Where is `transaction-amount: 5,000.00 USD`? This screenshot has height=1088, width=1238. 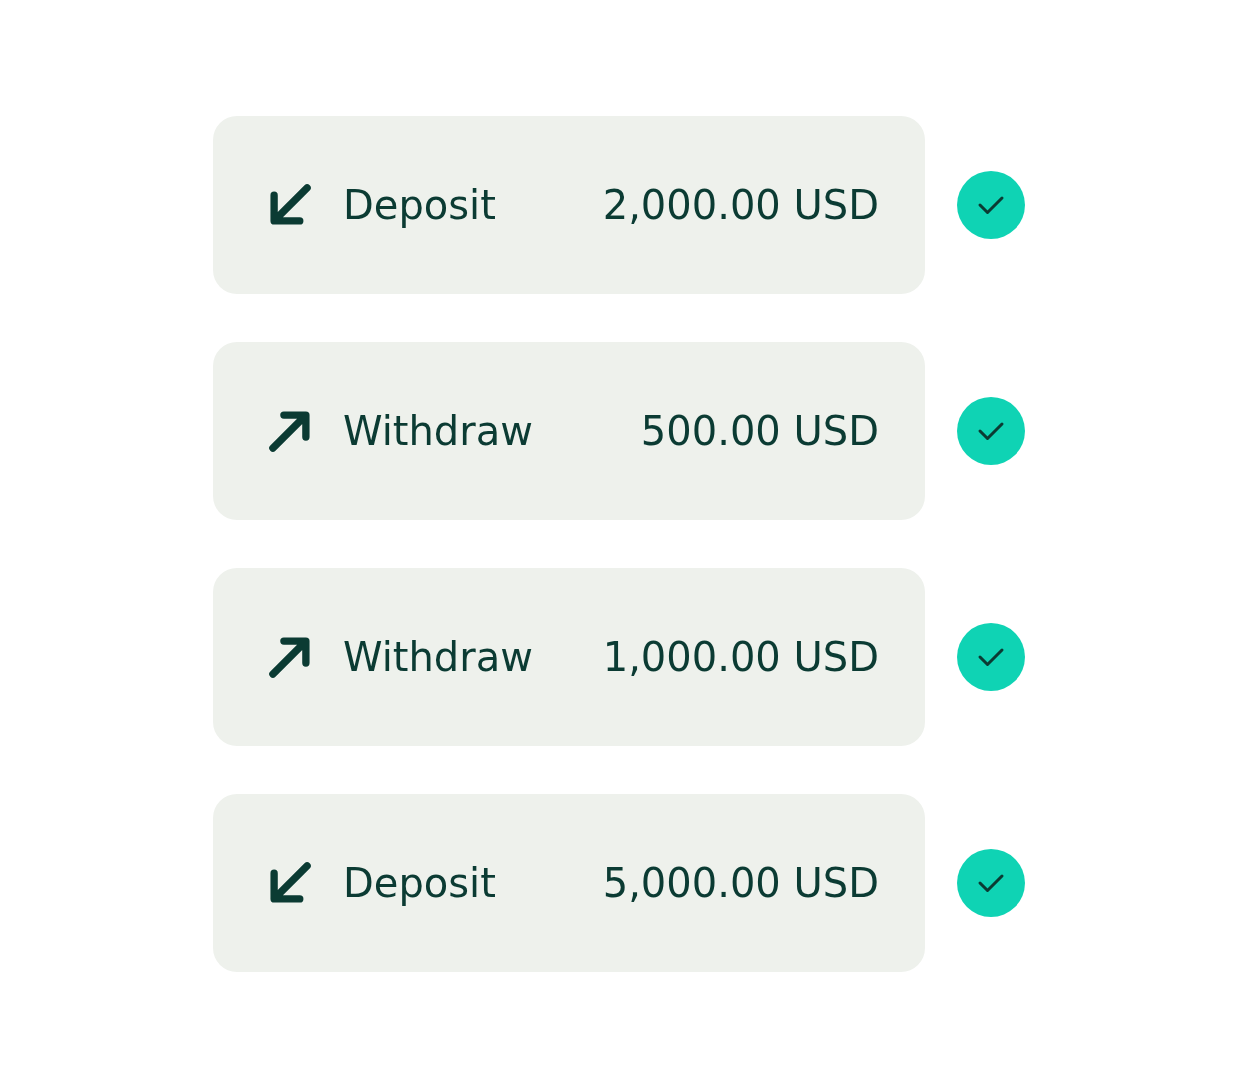 transaction-amount: 5,000.00 USD is located at coordinates (740, 883).